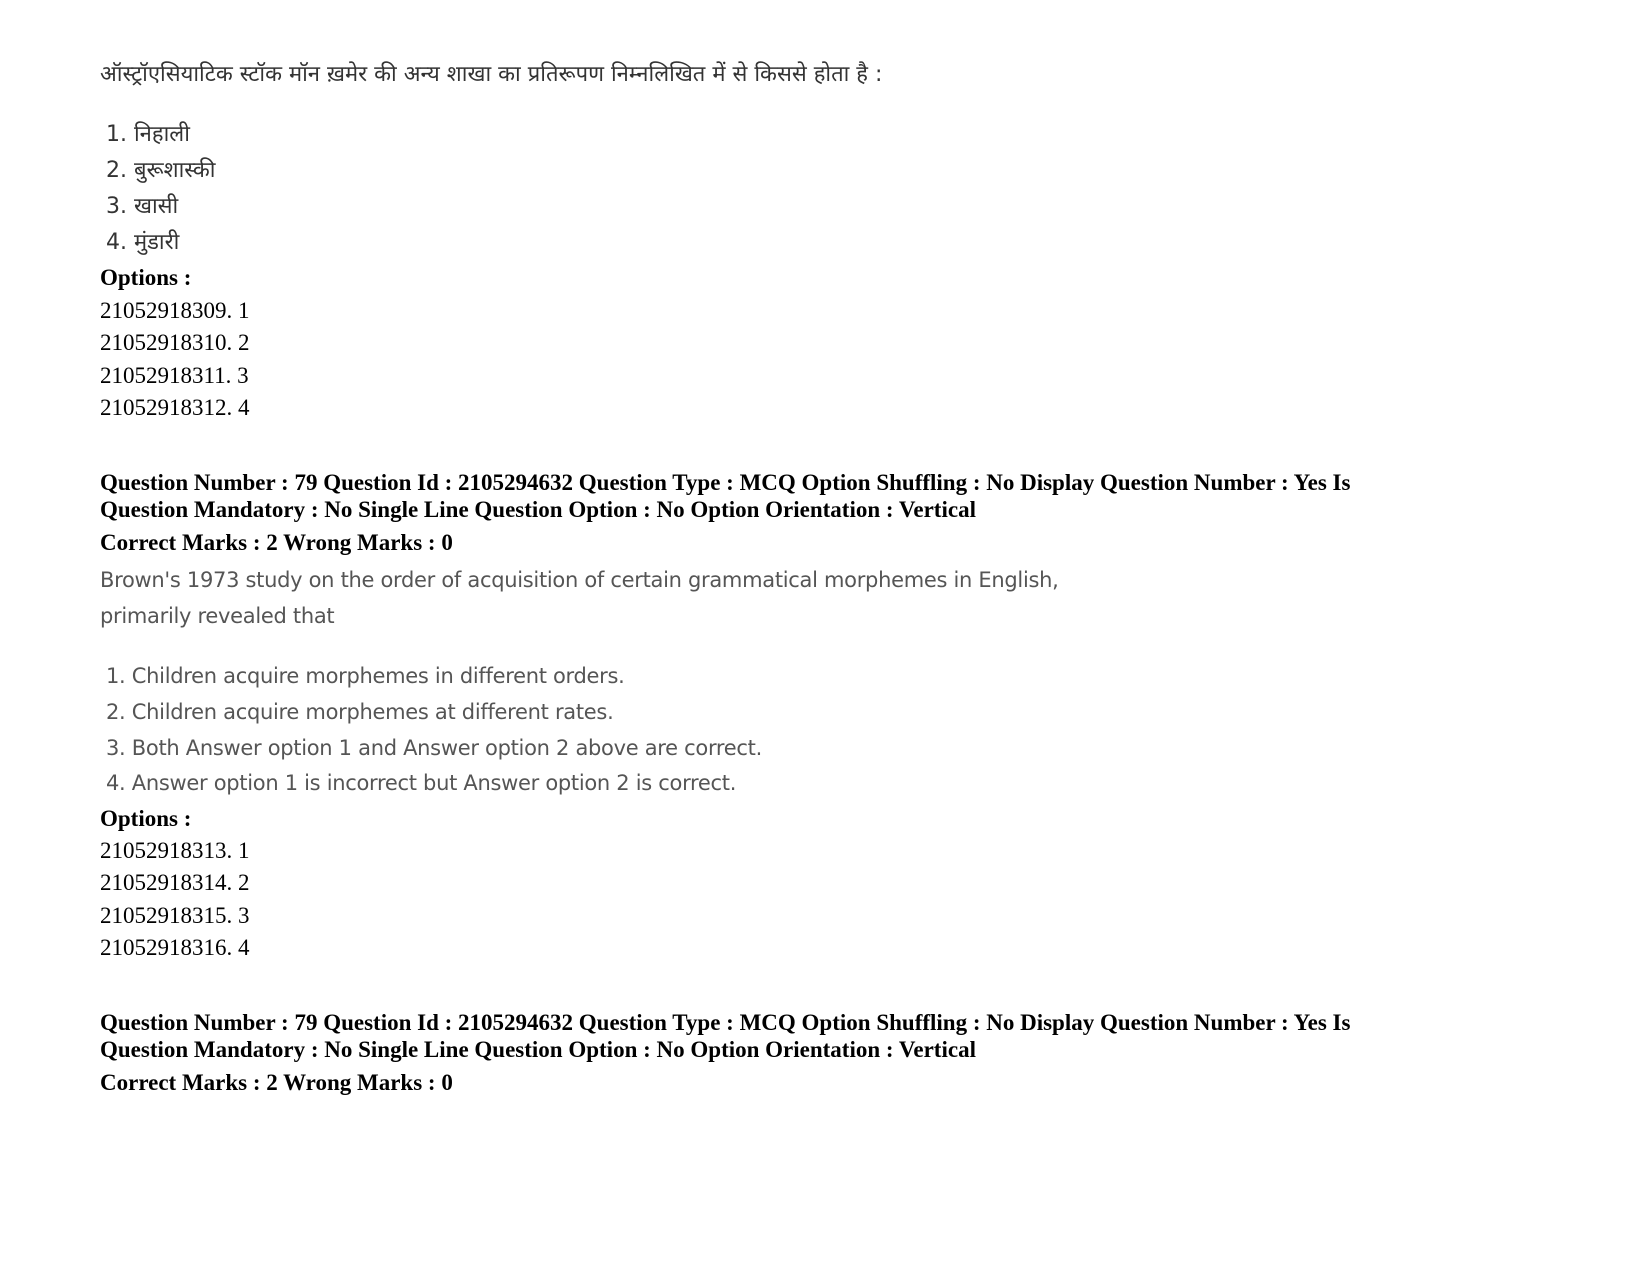  What do you see at coordinates (142, 206) in the screenshot?
I see `answer-choice: 3. खासी` at bounding box center [142, 206].